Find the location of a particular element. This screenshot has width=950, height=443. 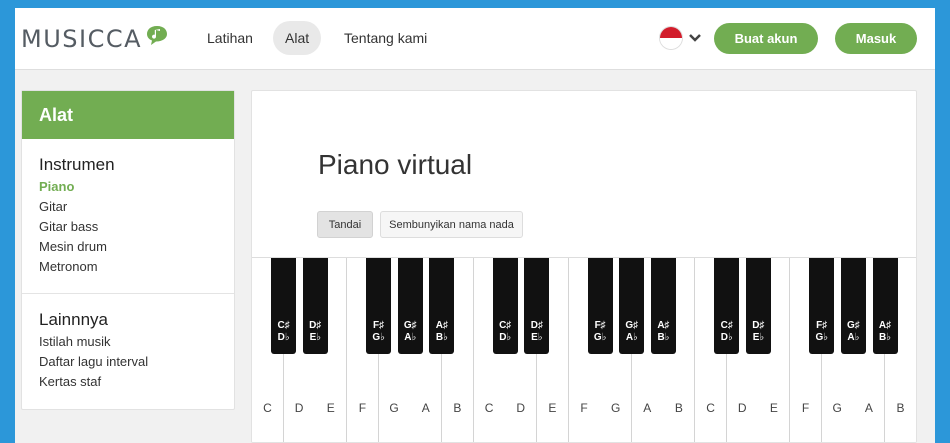

chevron-down-icon is located at coordinates (695, 38).